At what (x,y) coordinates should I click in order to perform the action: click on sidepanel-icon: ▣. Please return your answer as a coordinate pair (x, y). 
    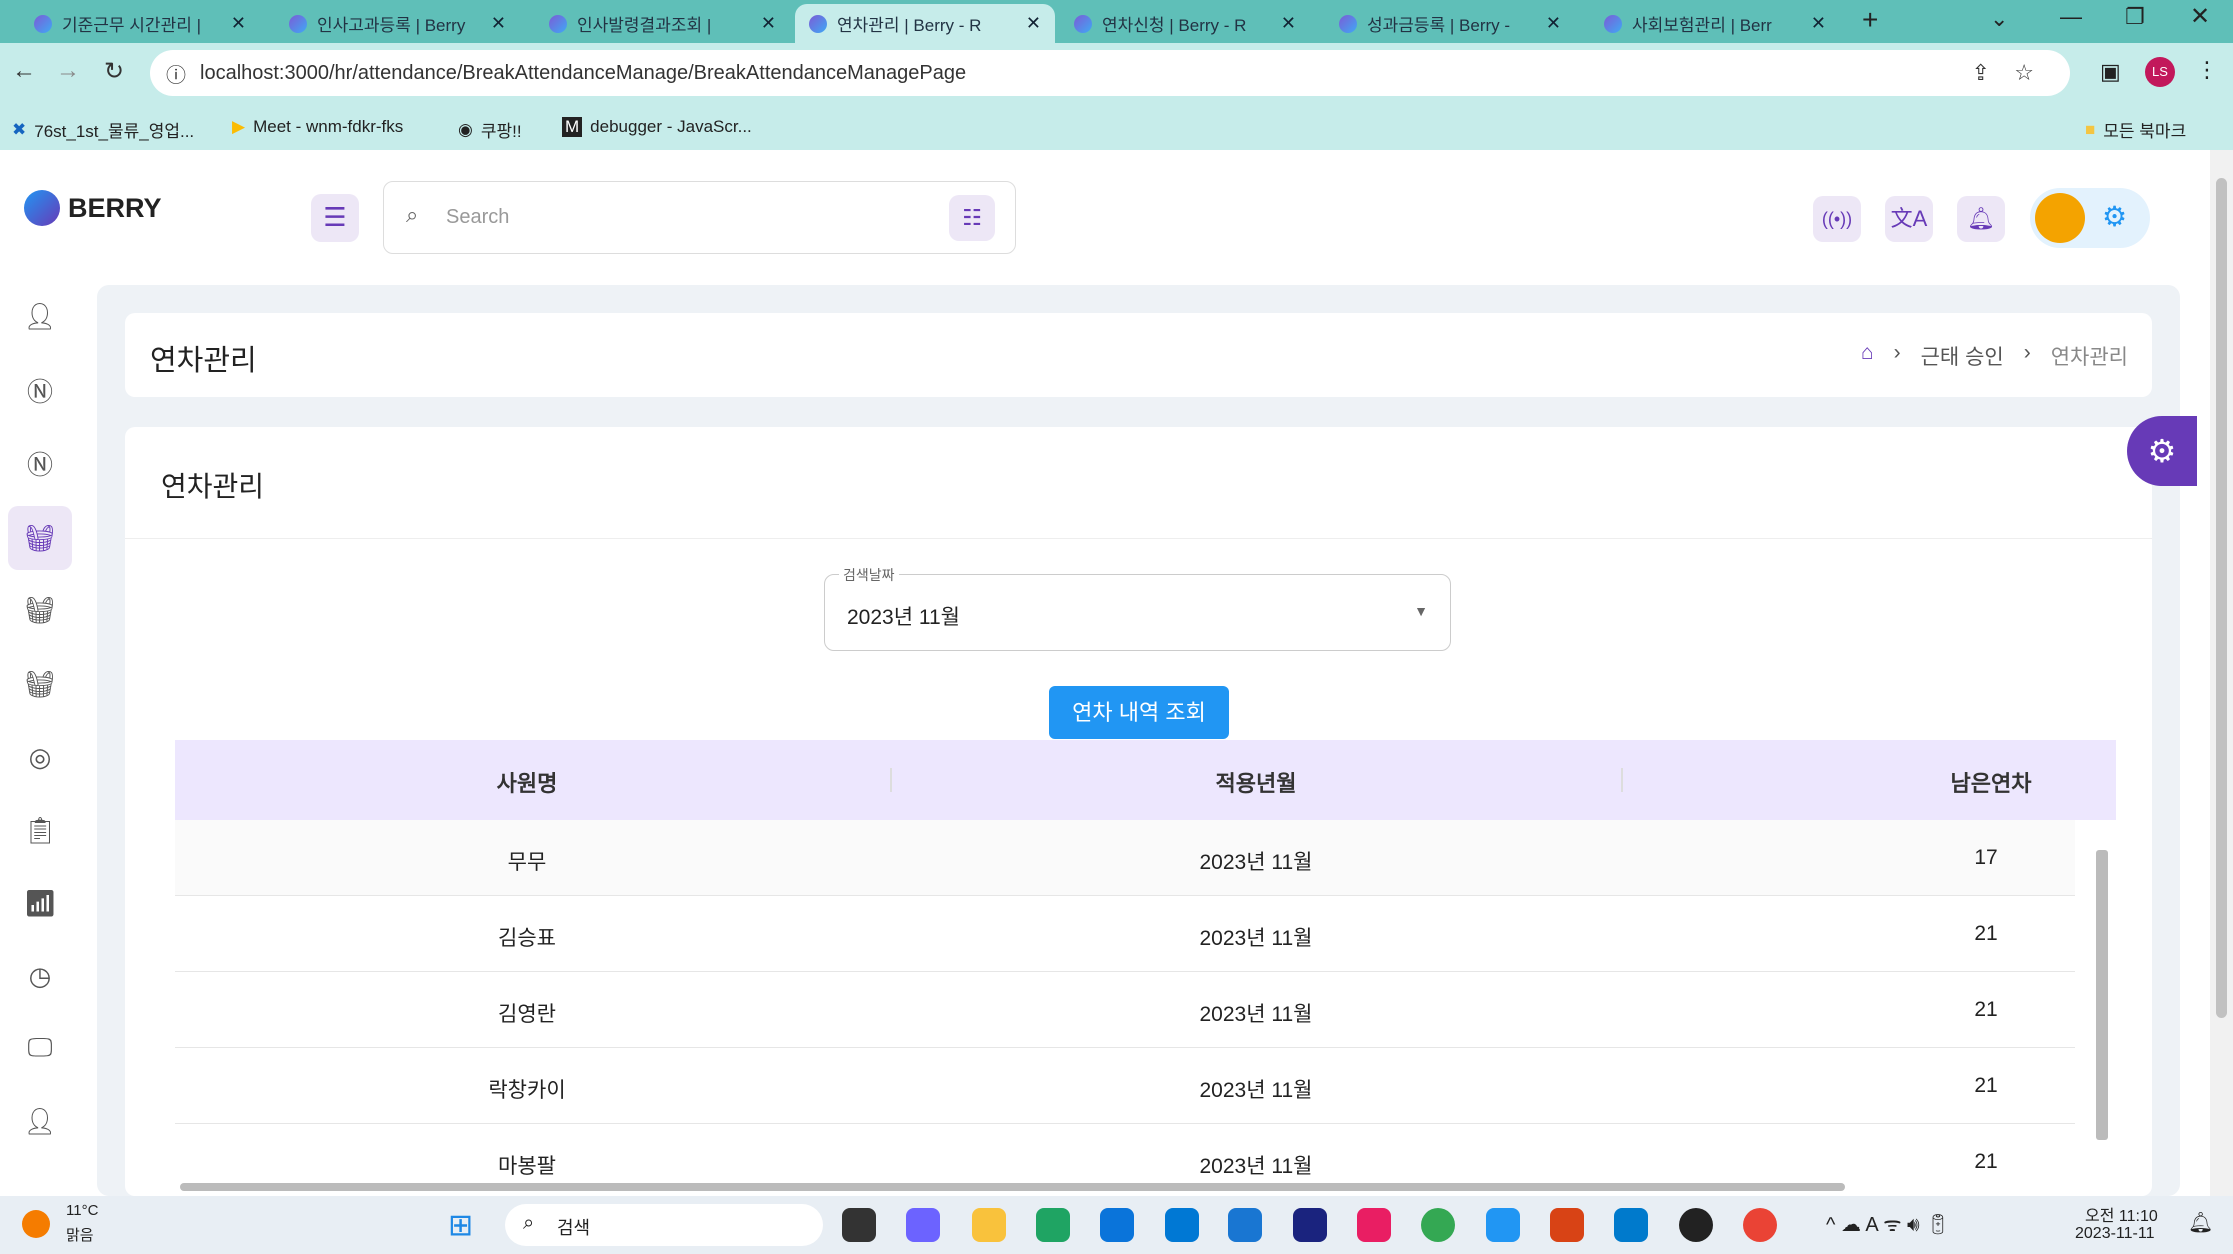
    Looking at the image, I should click on (2110, 72).